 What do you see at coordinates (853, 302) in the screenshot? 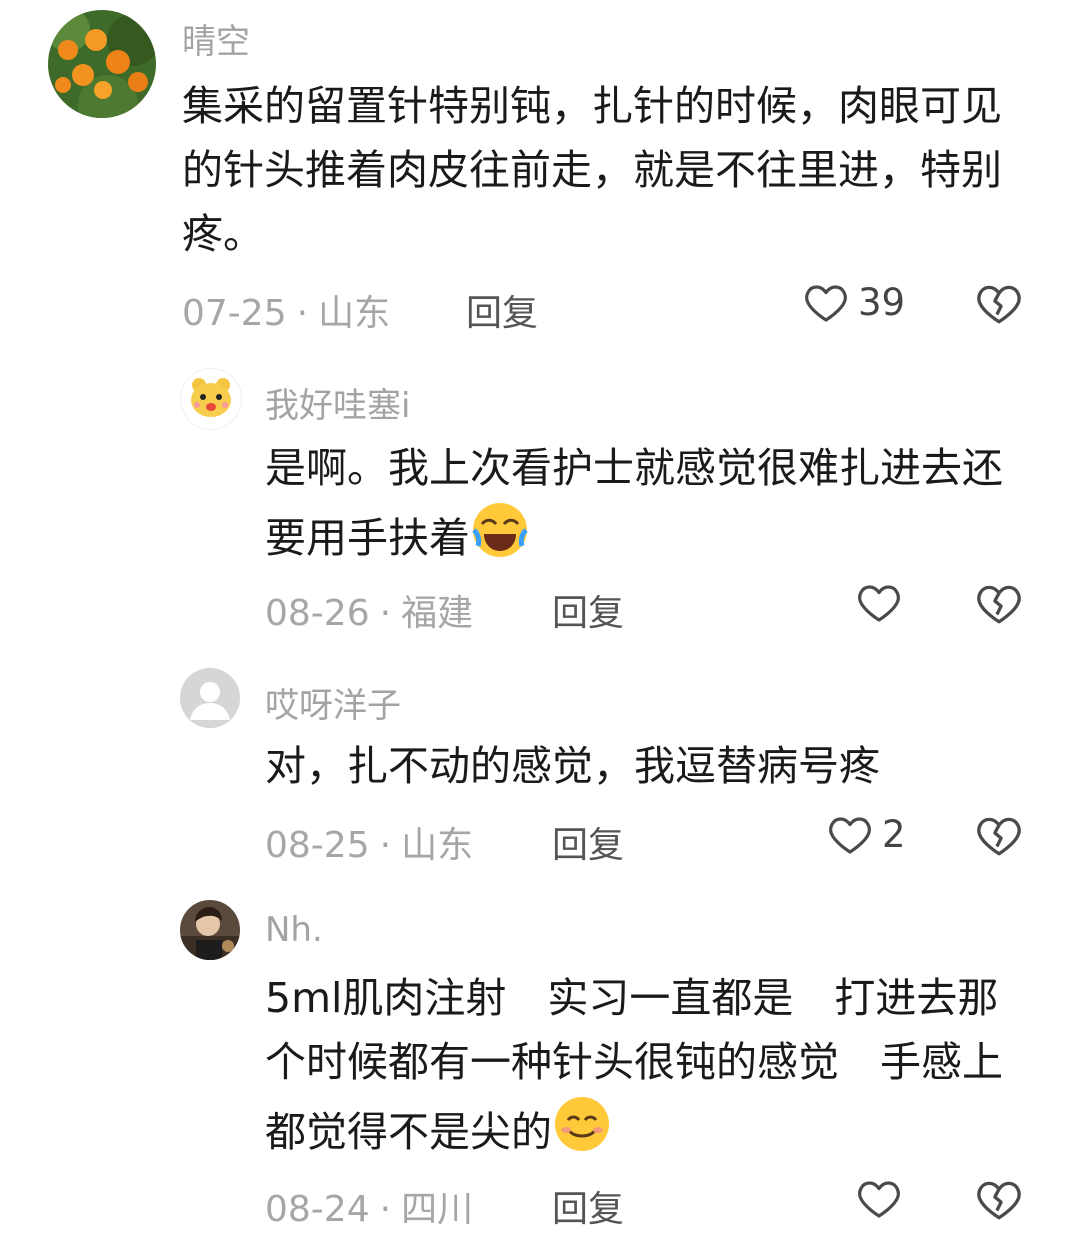
I see `like-button: 39` at bounding box center [853, 302].